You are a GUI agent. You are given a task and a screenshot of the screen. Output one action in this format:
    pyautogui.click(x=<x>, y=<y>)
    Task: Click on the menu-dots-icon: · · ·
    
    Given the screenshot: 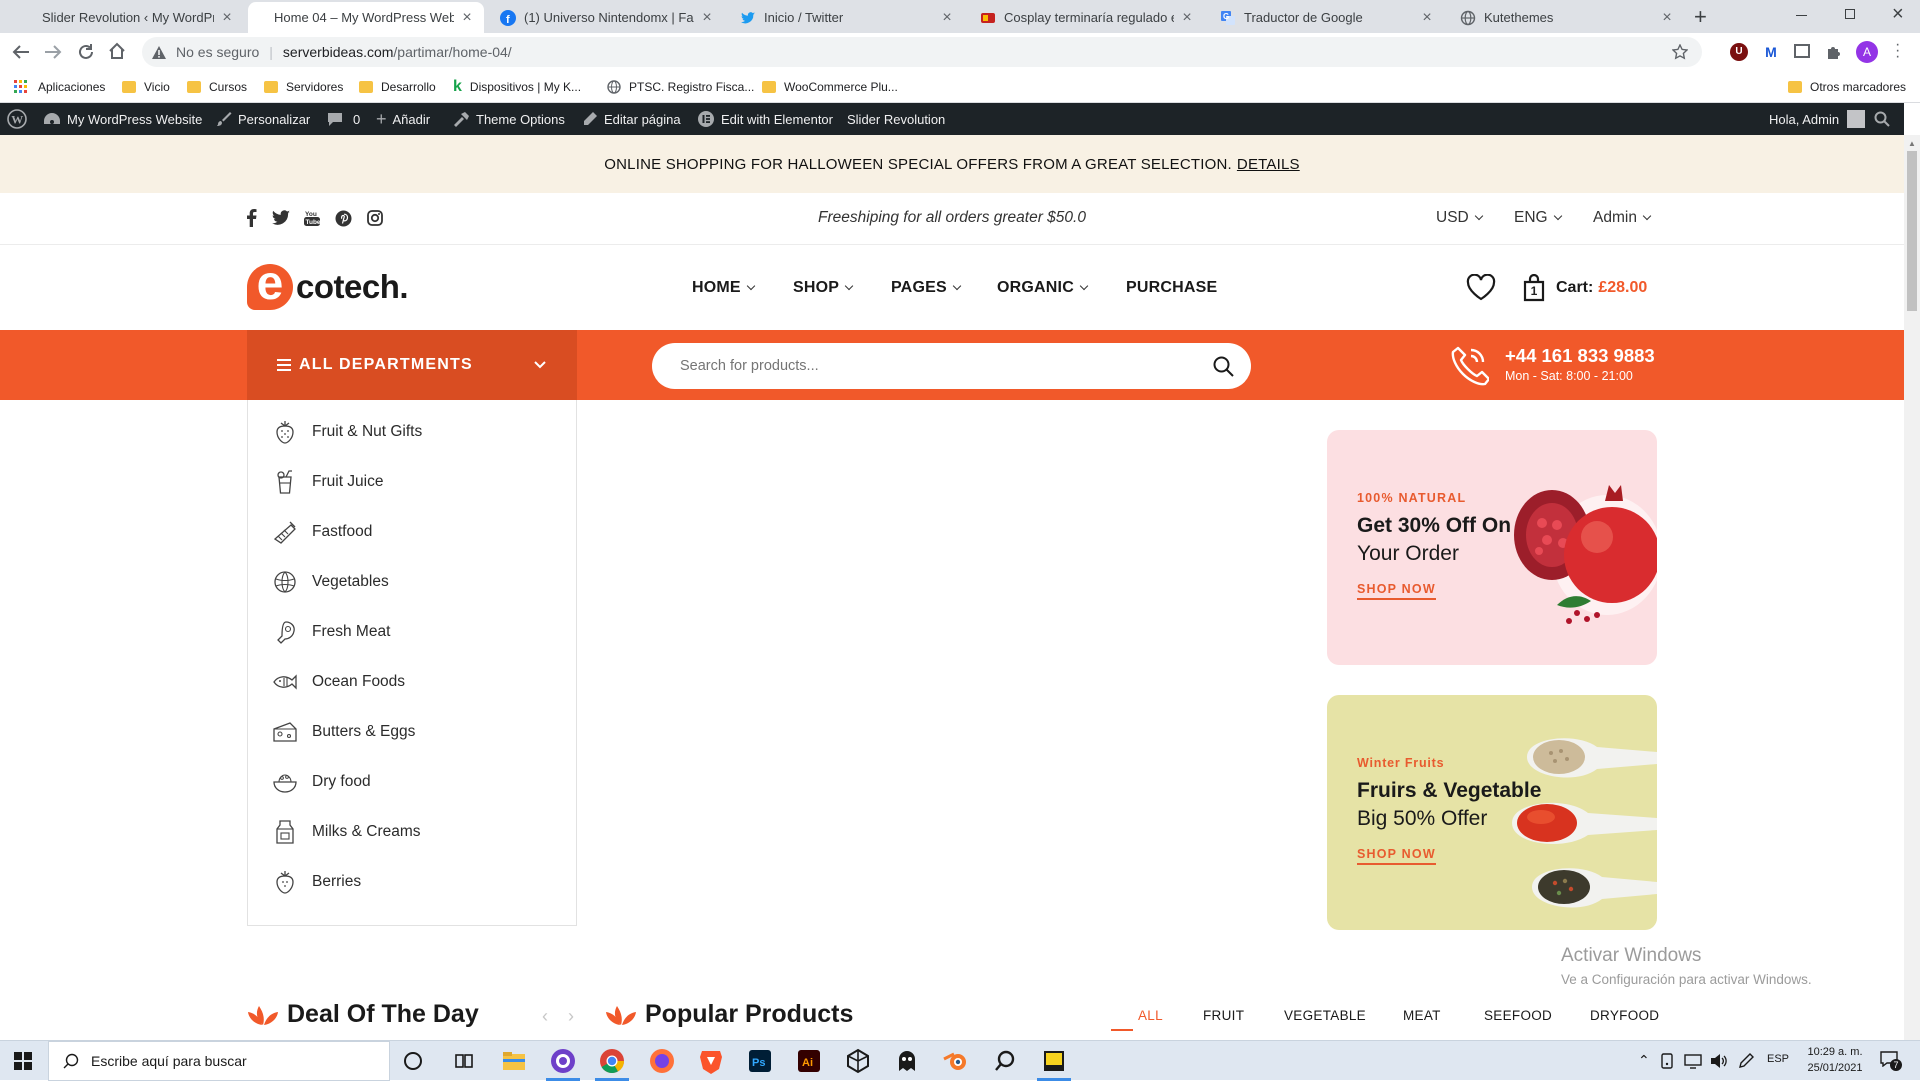 What is the action you would take?
    pyautogui.click(x=1897, y=51)
    